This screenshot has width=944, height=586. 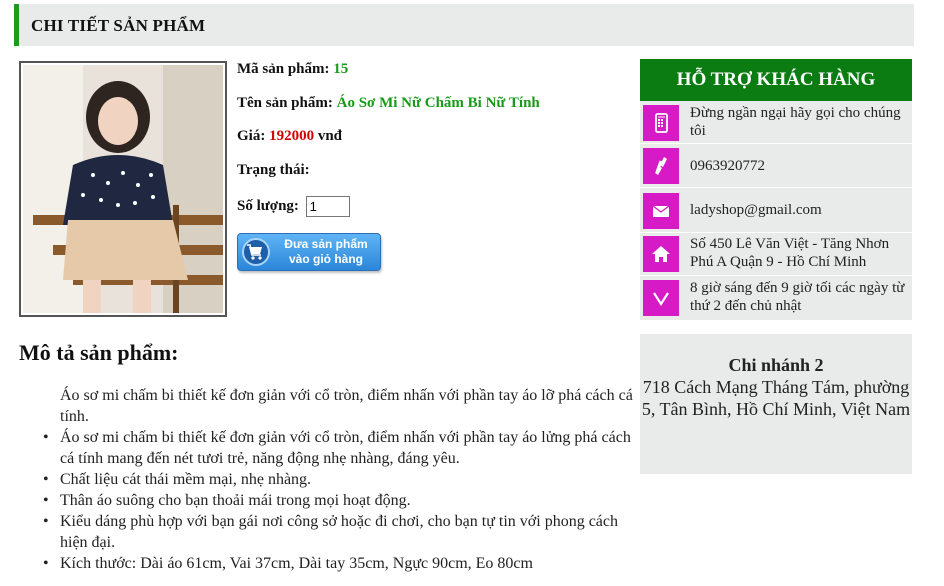 I want to click on product-name-label: Tên sản phẩm:, so click(x=285, y=103).